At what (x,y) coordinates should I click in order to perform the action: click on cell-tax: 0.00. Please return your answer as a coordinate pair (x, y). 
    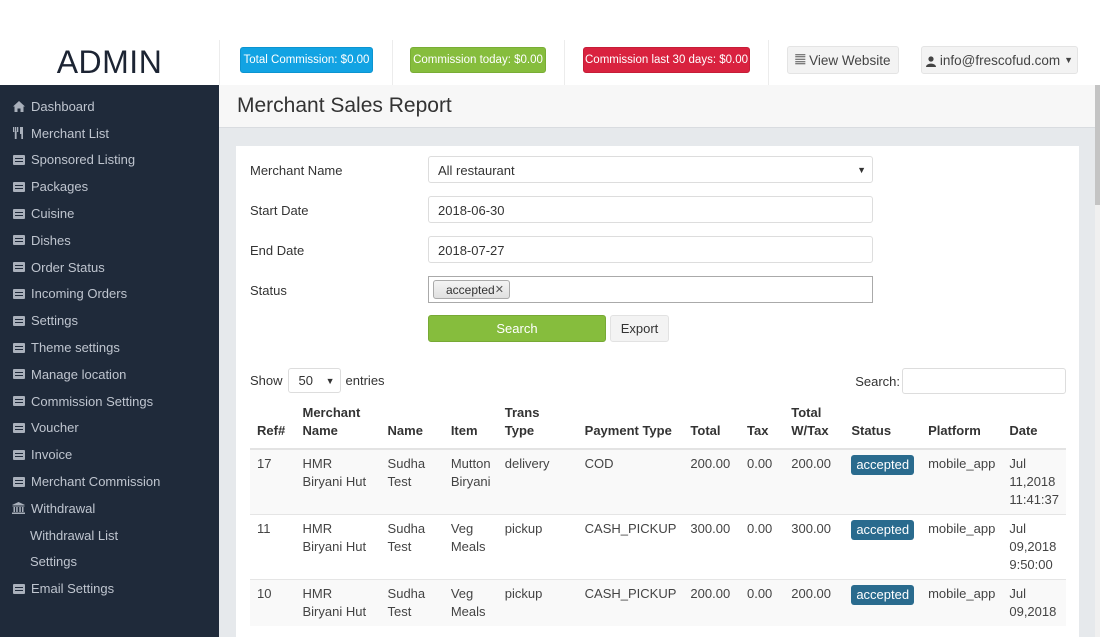
    Looking at the image, I should click on (762, 547).